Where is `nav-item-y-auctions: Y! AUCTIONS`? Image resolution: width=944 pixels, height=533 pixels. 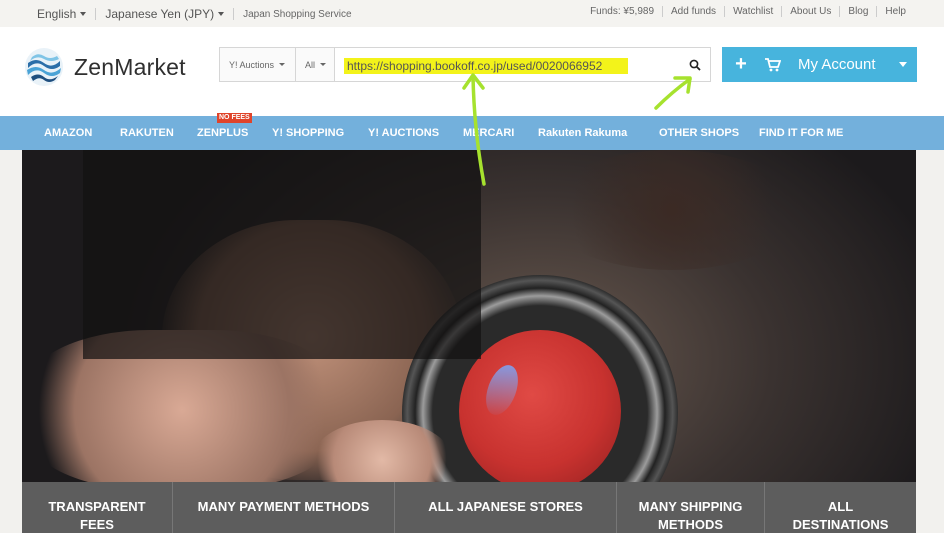 nav-item-y-auctions: Y! AUCTIONS is located at coordinates (403, 133).